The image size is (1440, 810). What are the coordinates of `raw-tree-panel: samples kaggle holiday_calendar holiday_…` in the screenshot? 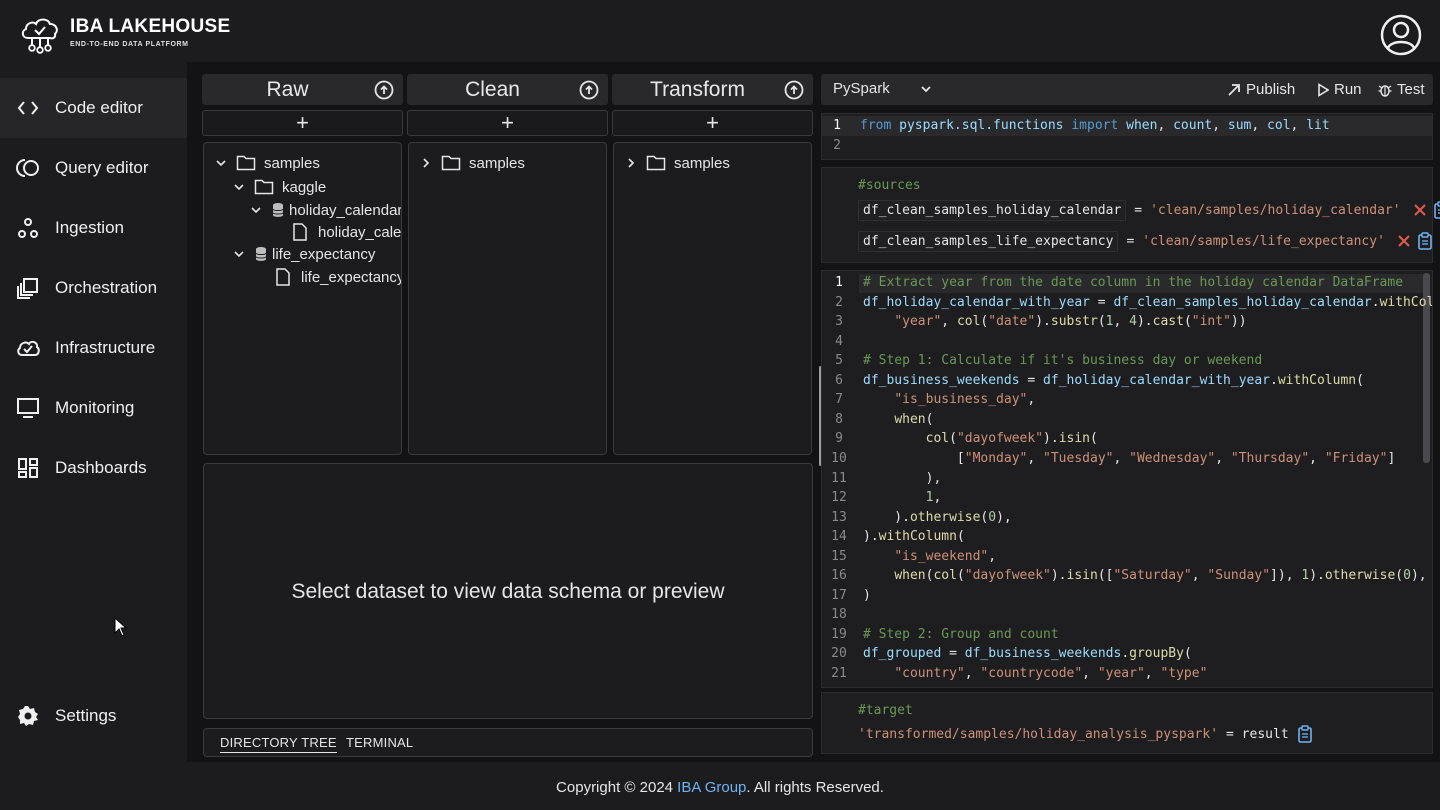 It's located at (302, 298).